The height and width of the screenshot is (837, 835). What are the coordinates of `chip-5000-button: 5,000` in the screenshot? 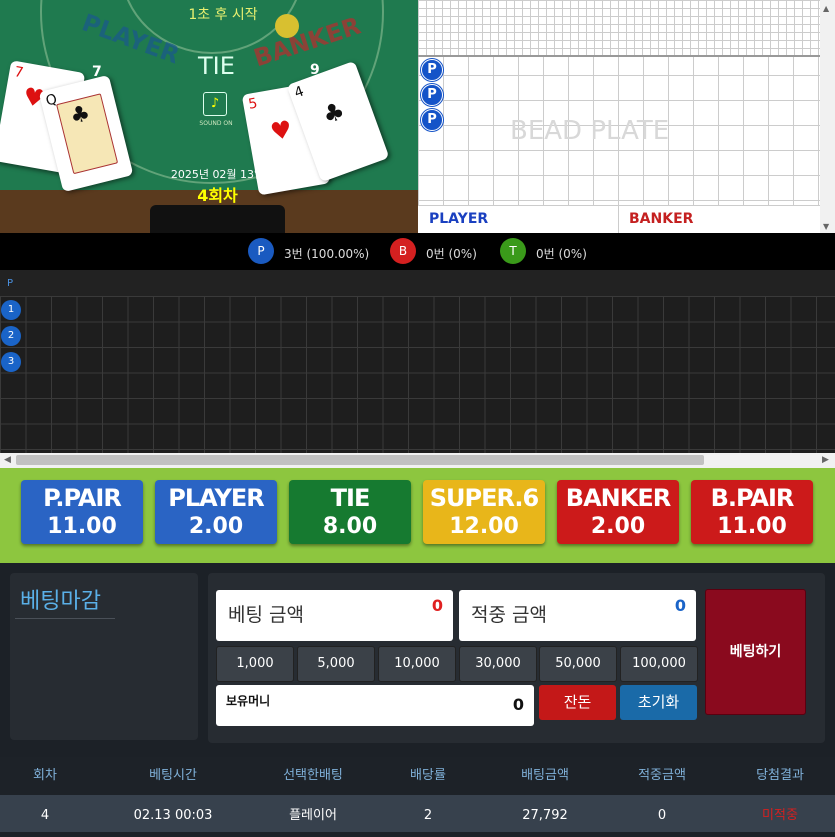 It's located at (336, 664).